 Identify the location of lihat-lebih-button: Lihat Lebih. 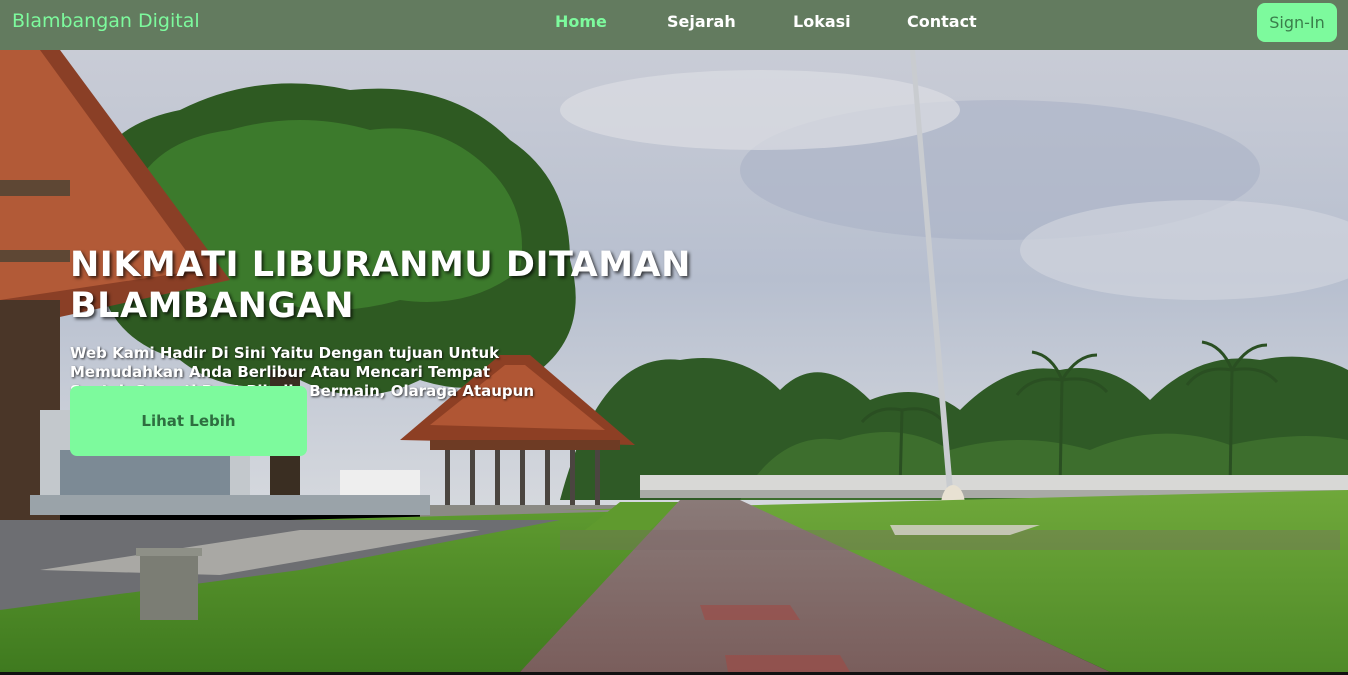
(188, 421).